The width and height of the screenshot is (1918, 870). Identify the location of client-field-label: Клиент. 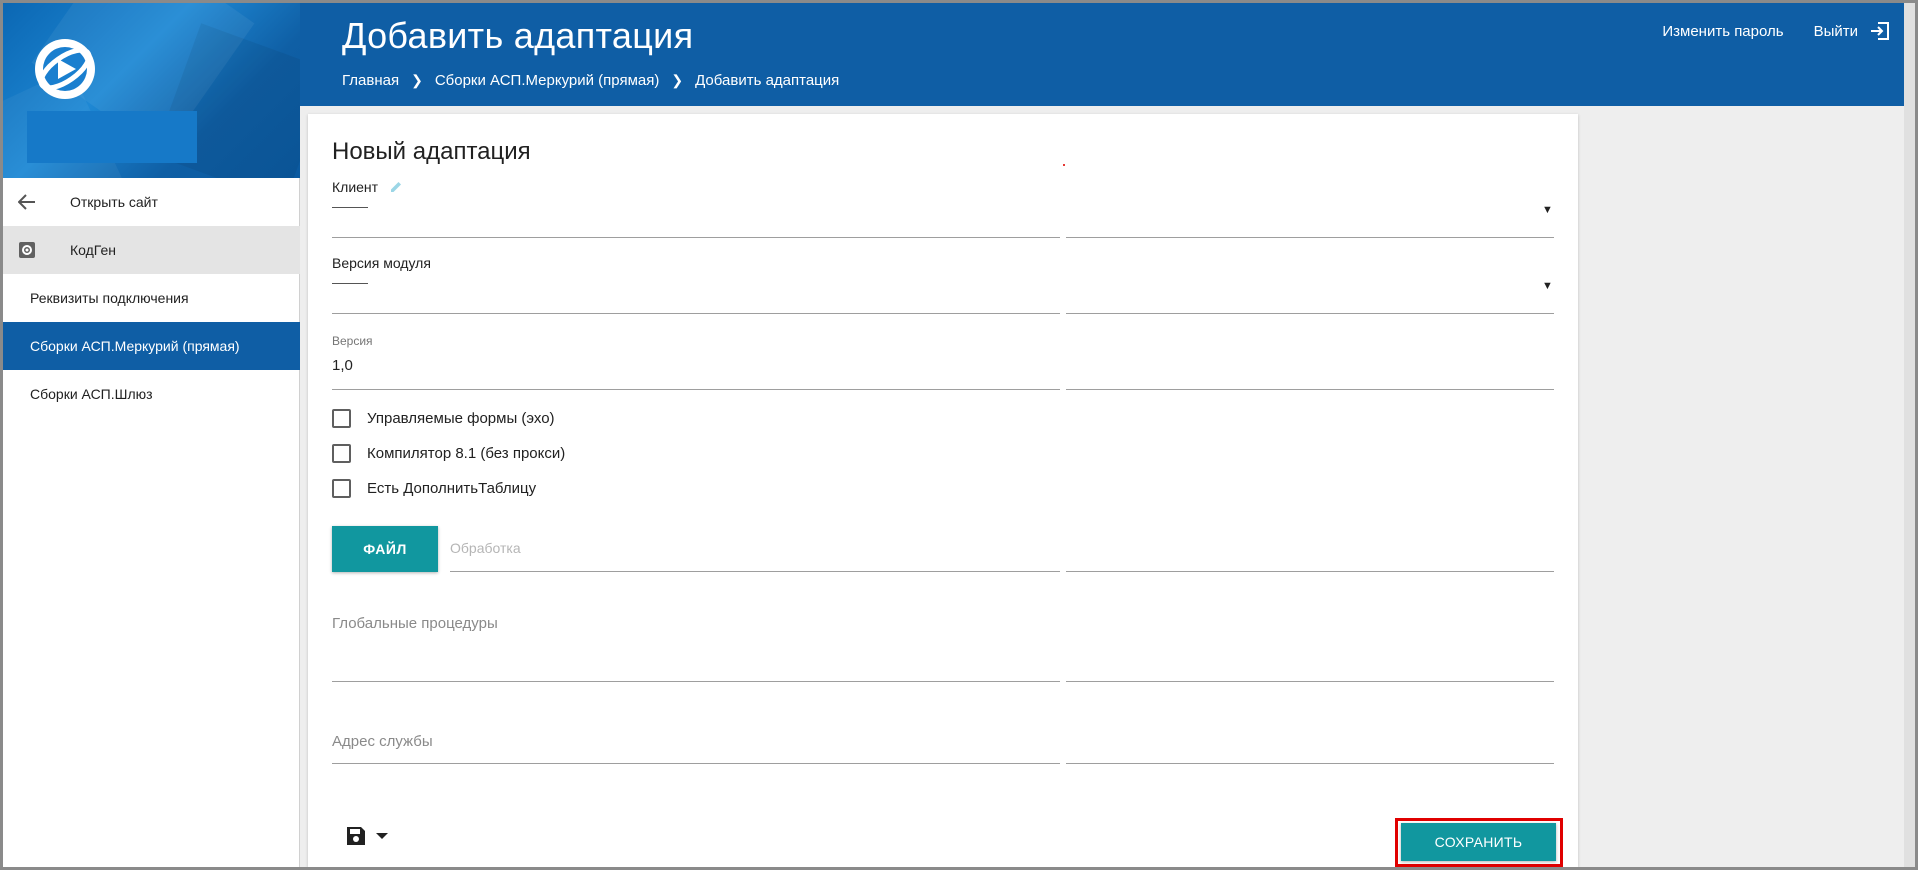
(367, 187).